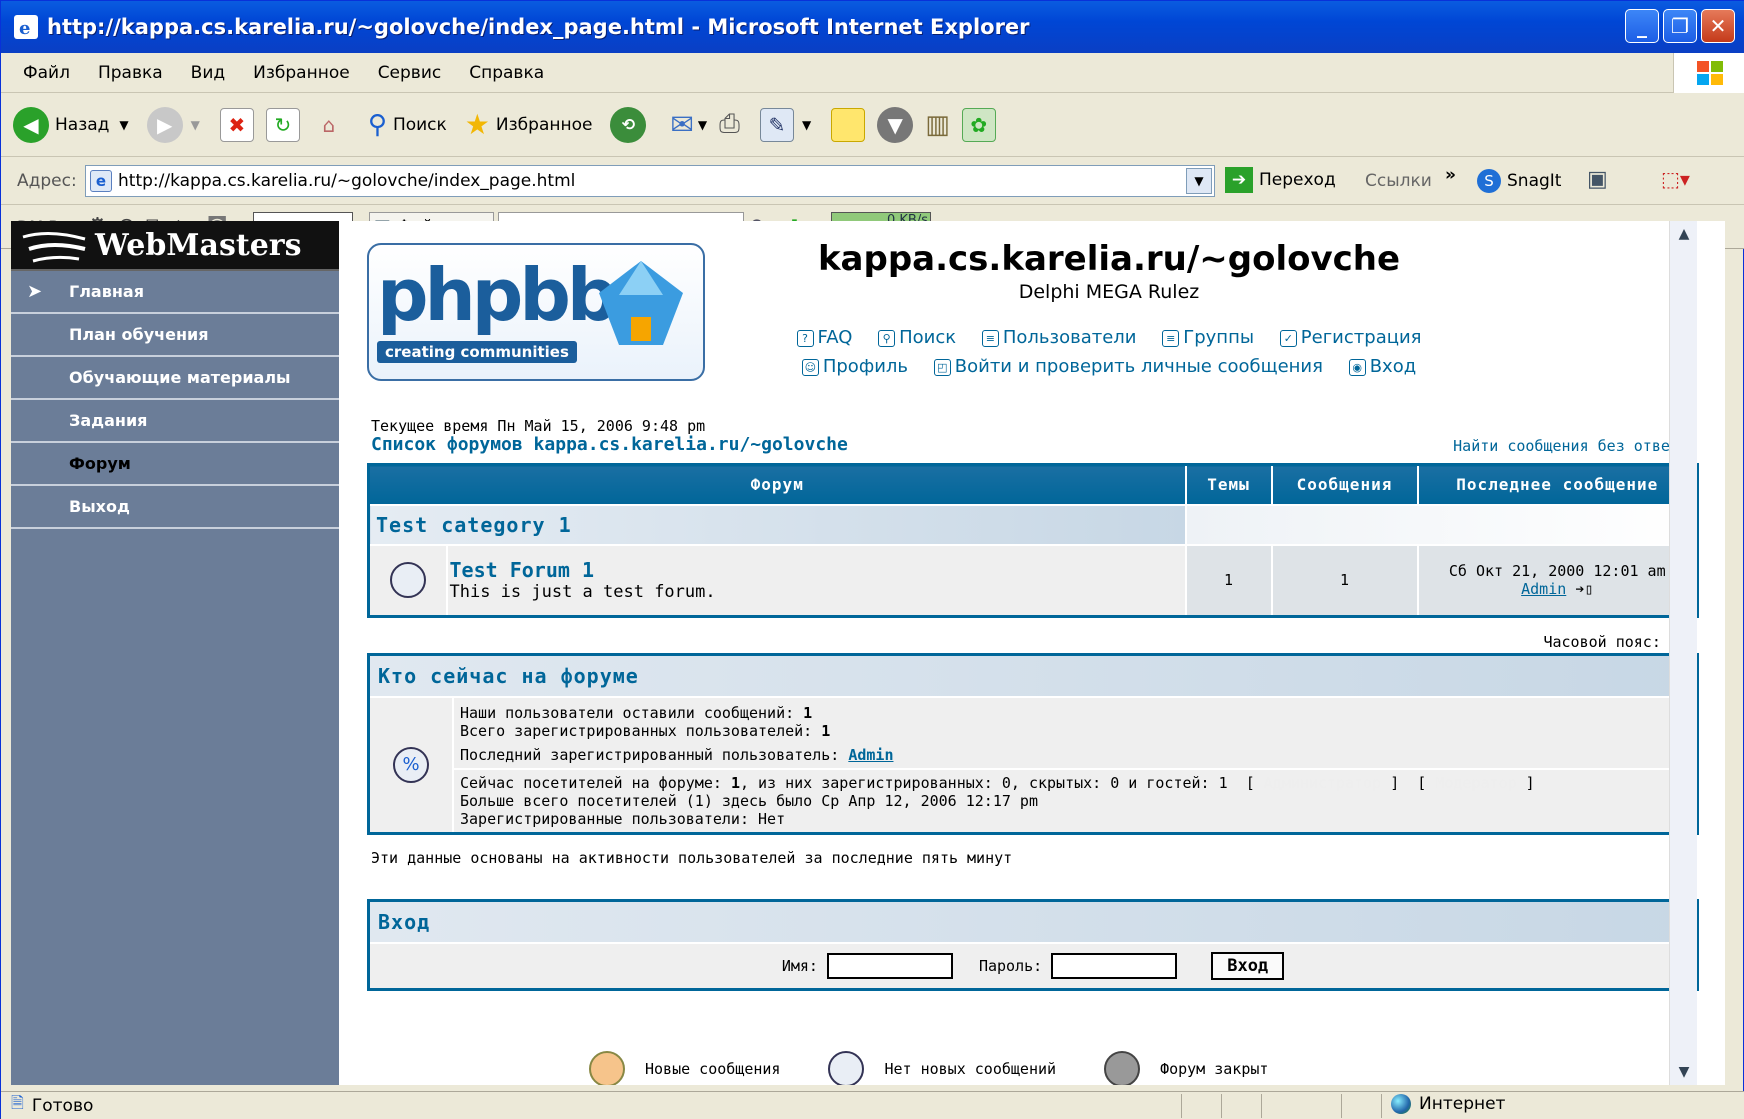  I want to click on moderator-legend: Модератор, so click(1476, 783).